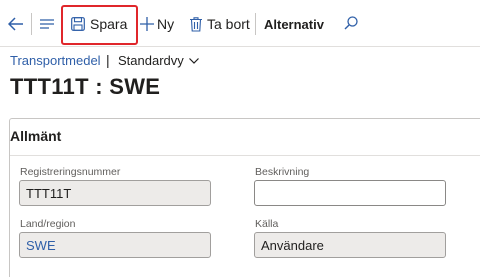  Describe the element at coordinates (282, 172) in the screenshot. I see `description-label: Beskrivning` at that location.